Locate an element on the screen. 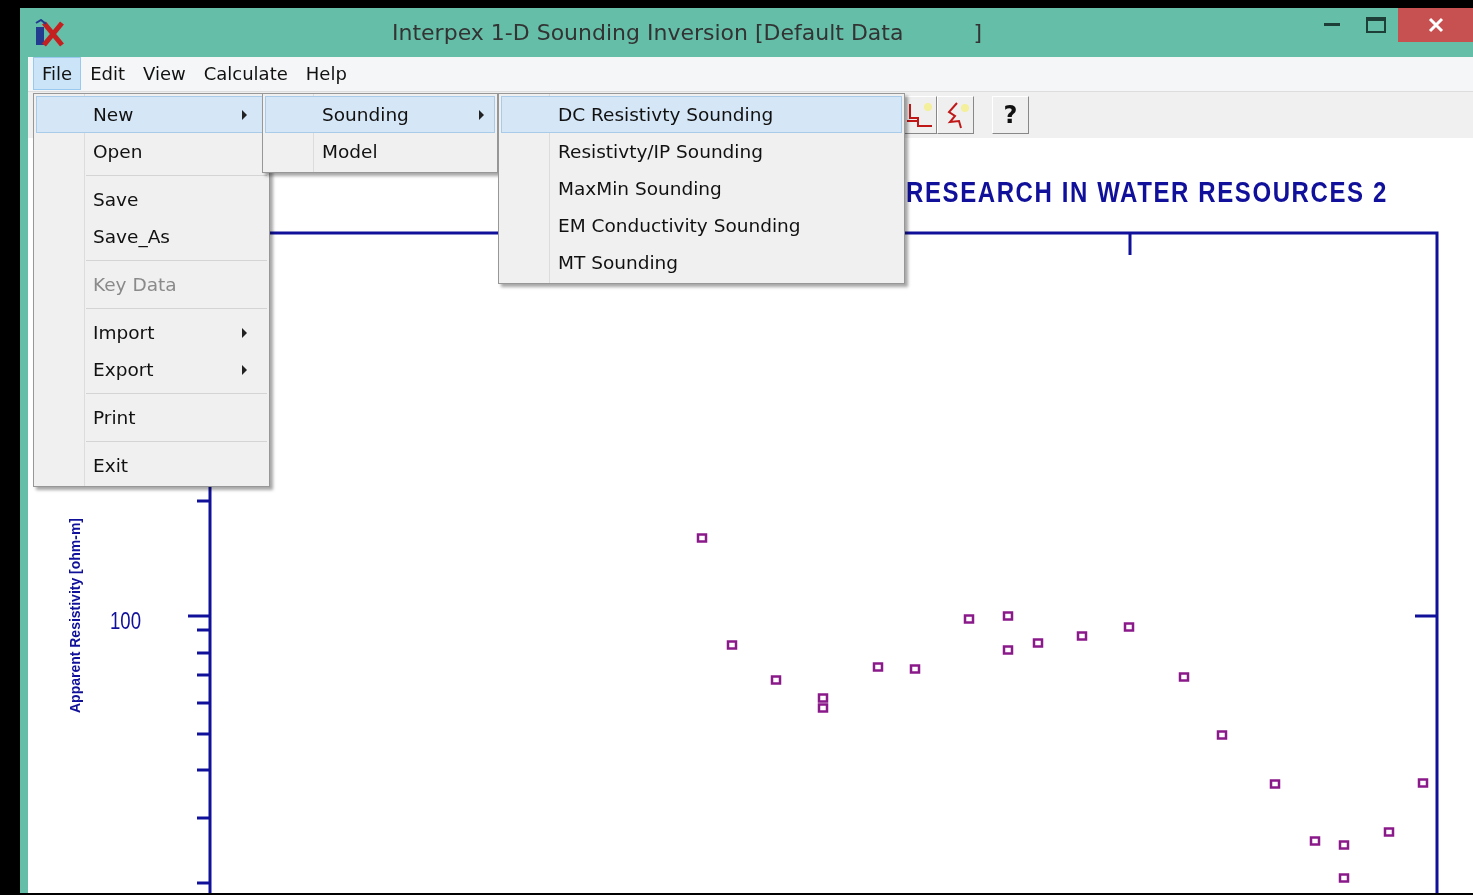 This screenshot has height=895, width=1473. menu-item: MT Sounding is located at coordinates (701, 262).